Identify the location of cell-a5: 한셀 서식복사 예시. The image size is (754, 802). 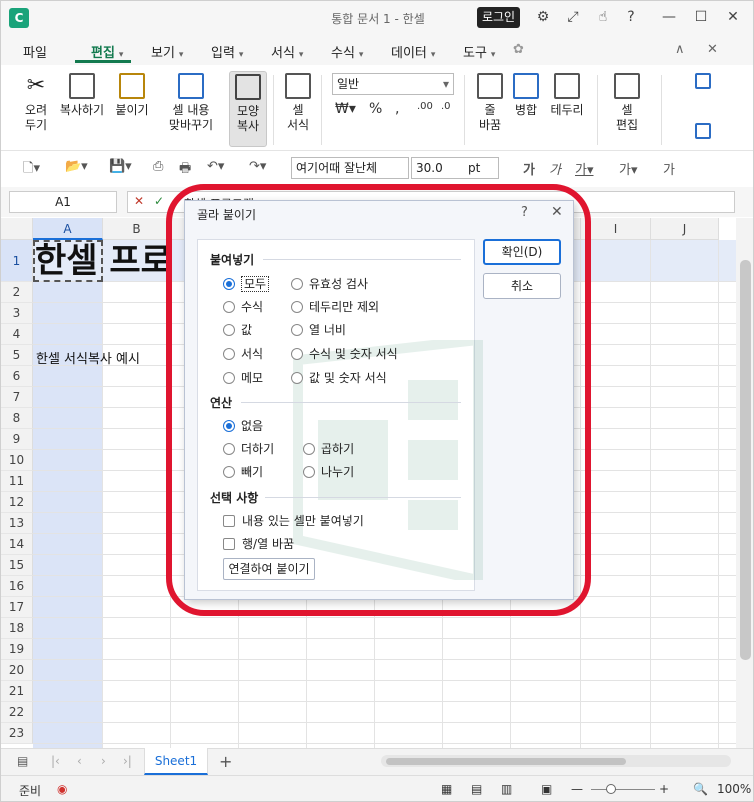
(88, 357).